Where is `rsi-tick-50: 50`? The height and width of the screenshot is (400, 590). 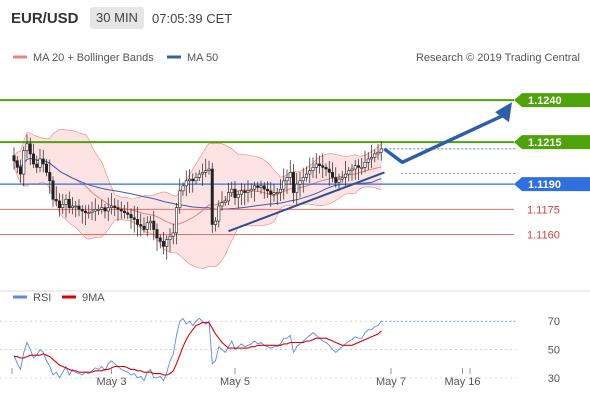 rsi-tick-50: 50 is located at coordinates (554, 351).